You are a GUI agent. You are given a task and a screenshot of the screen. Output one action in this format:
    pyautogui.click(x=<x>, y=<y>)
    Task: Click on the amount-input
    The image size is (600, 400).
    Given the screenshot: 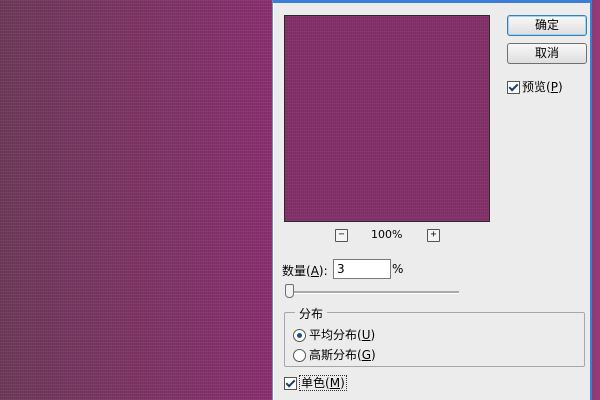 What is the action you would take?
    pyautogui.click(x=362, y=269)
    